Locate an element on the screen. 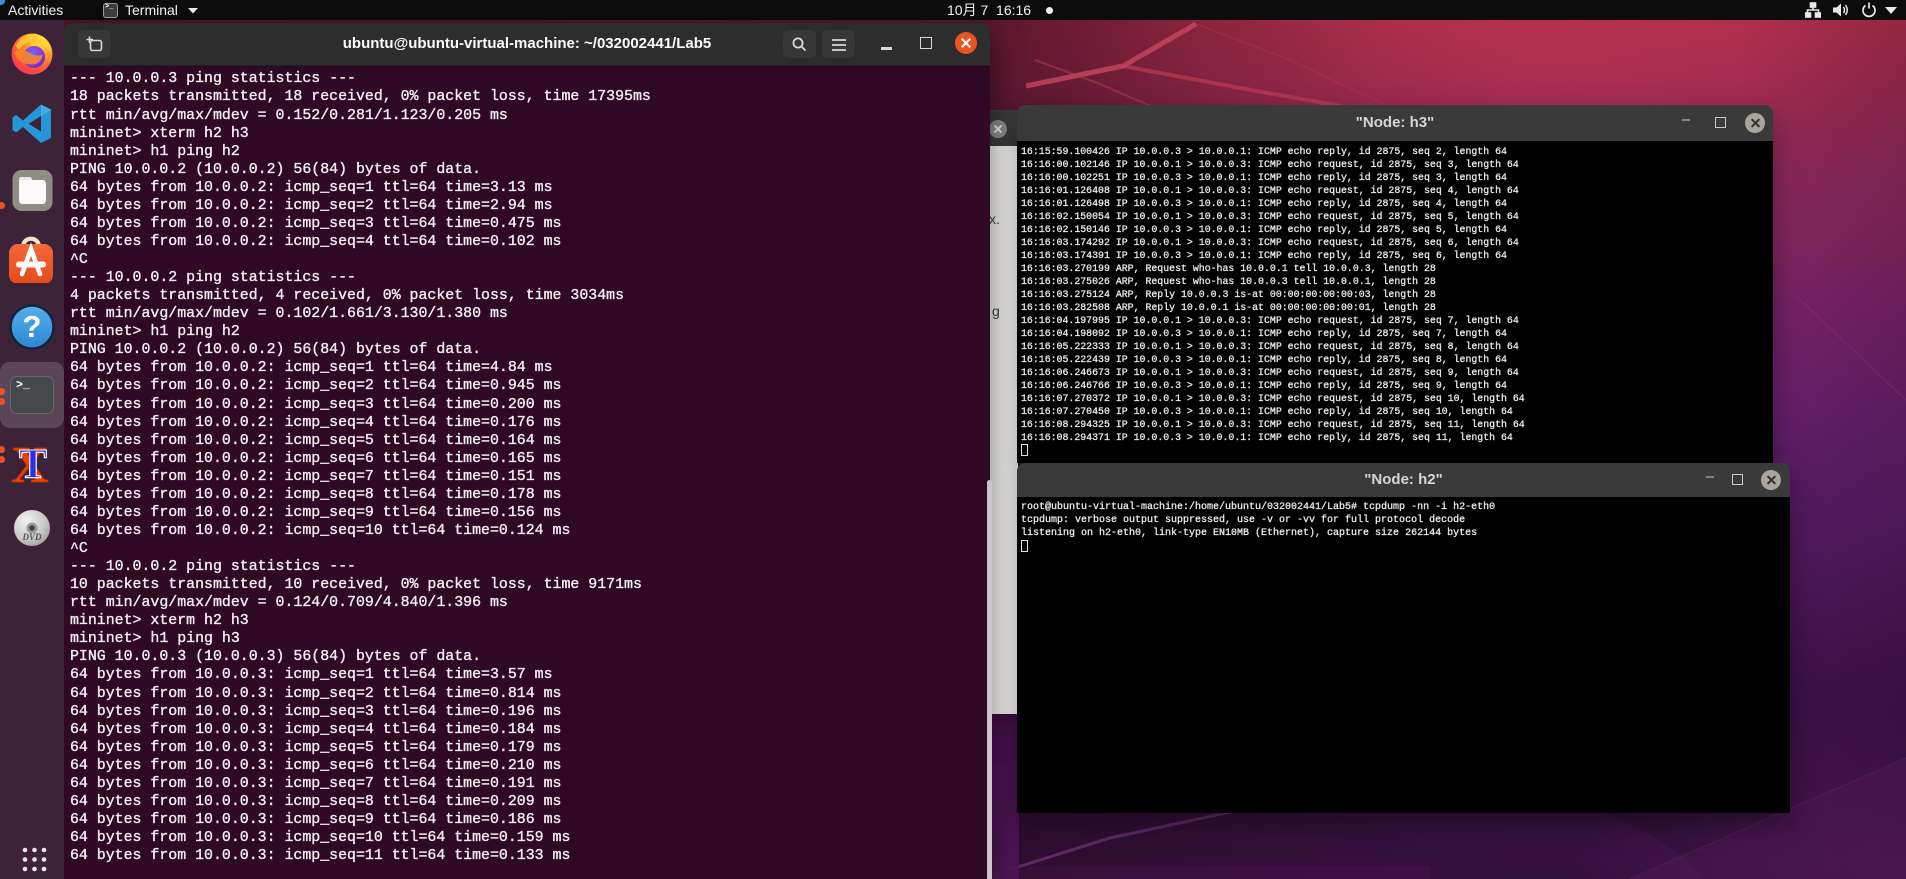  svg-text: T is located at coordinates (33, 463).